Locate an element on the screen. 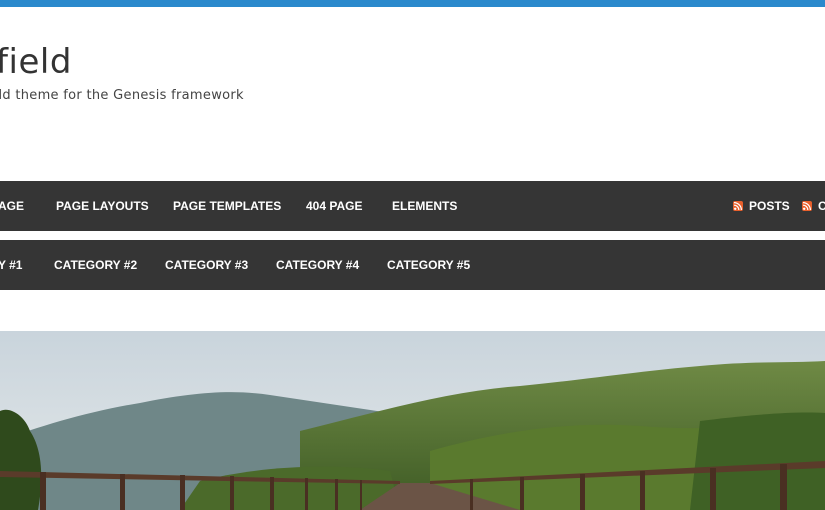  nav-item-category-5: CATEGORY #5 is located at coordinates (428, 265).